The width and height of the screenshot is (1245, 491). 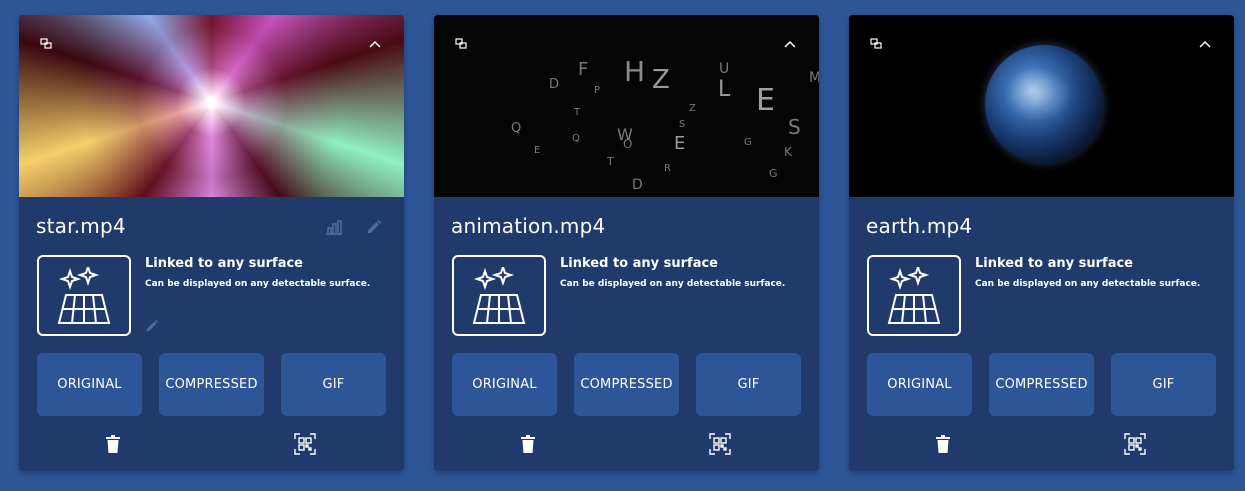 I want to click on card-title: star.mp4, so click(x=81, y=226).